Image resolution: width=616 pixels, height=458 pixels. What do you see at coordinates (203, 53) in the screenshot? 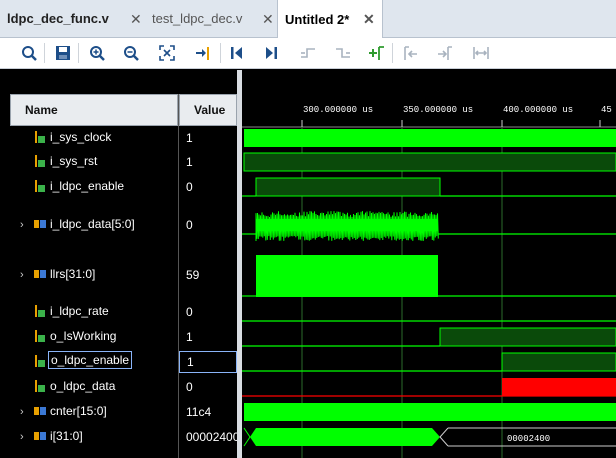
I see `goto-cursor-icon` at bounding box center [203, 53].